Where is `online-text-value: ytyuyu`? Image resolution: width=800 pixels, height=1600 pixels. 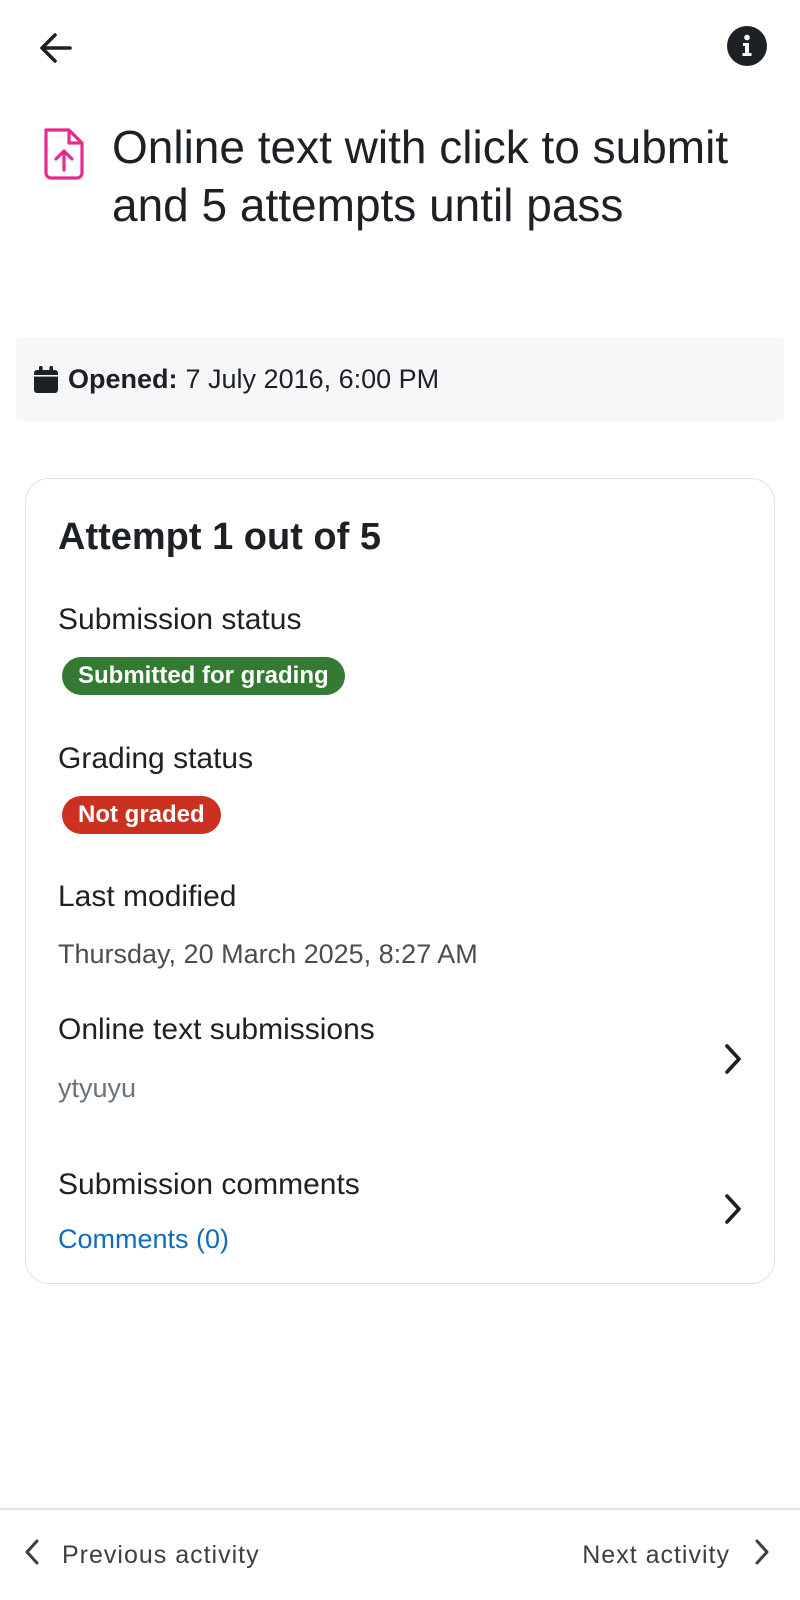 online-text-value: ytyuyu is located at coordinates (97, 1088).